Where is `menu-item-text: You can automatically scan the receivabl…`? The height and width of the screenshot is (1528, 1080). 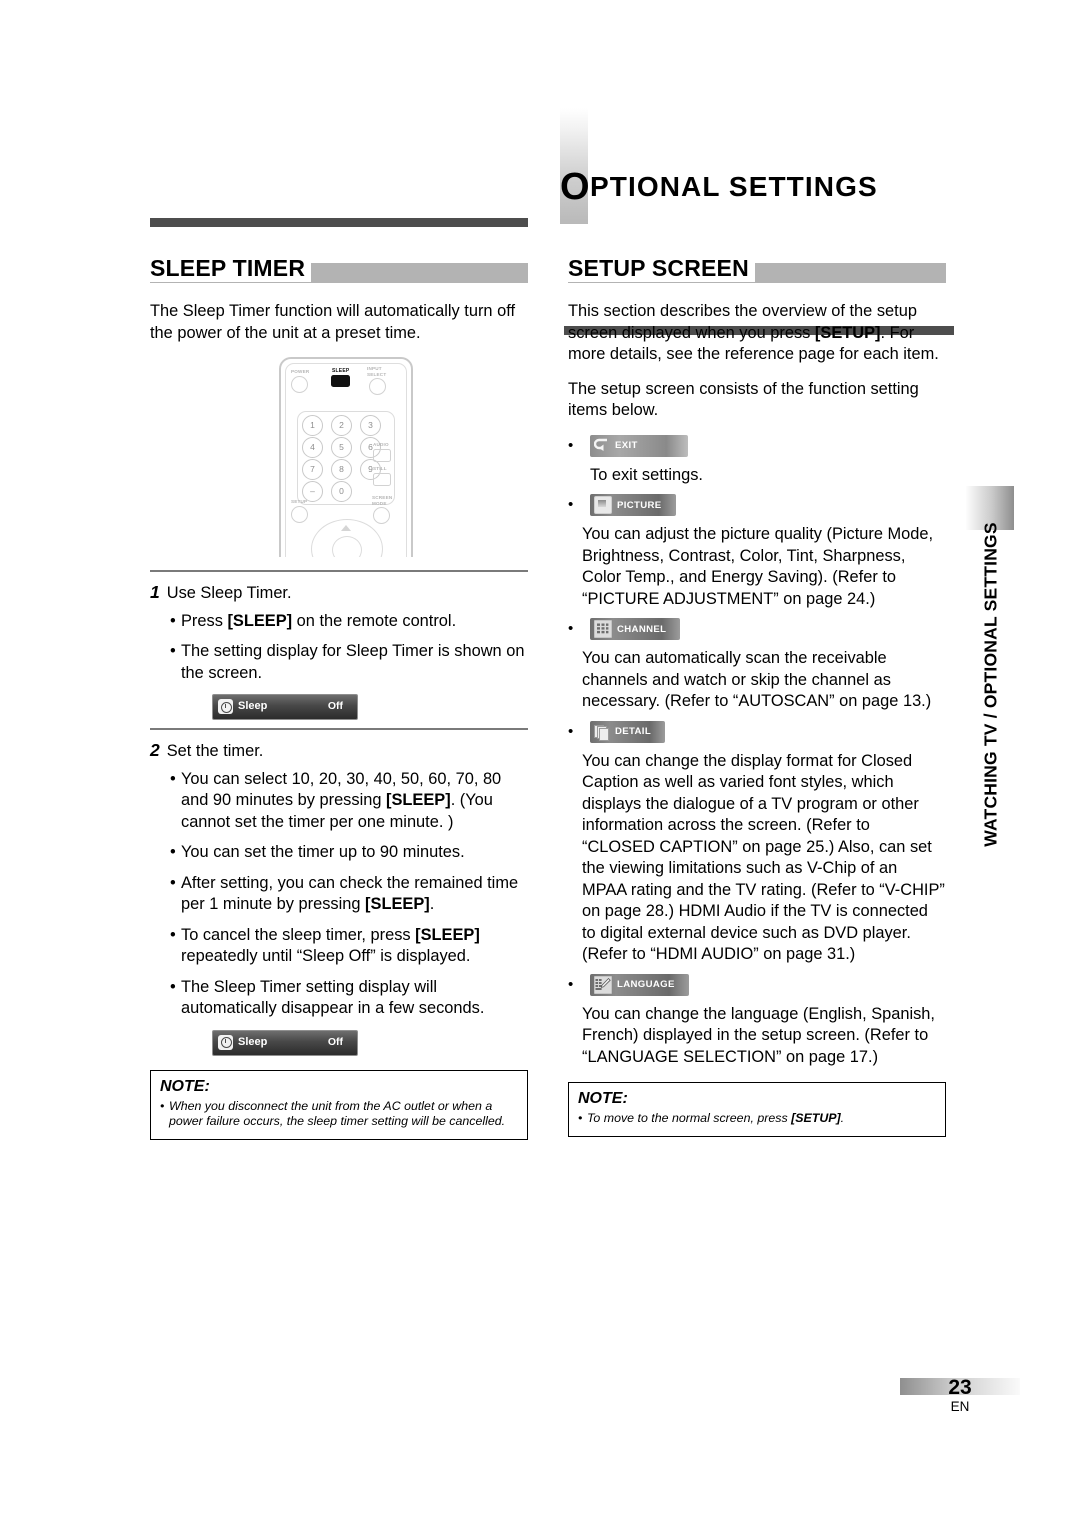
menu-item-text: You can automatically scan the receivabl… is located at coordinates (757, 679).